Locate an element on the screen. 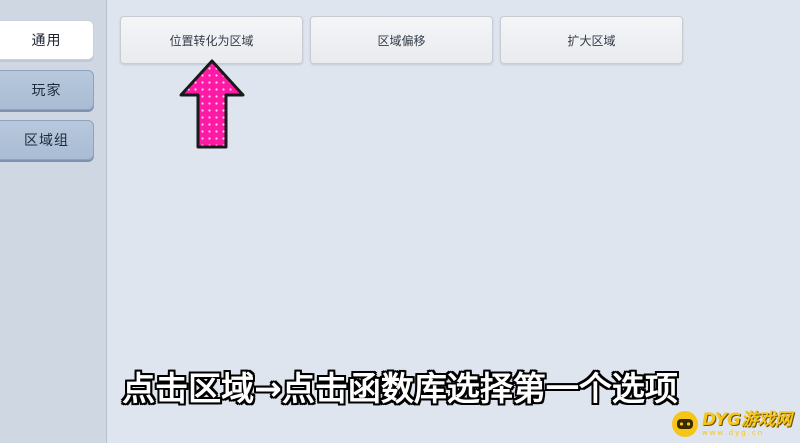 This screenshot has width=800, height=443. button-label: 区域偏移 is located at coordinates (401, 40).